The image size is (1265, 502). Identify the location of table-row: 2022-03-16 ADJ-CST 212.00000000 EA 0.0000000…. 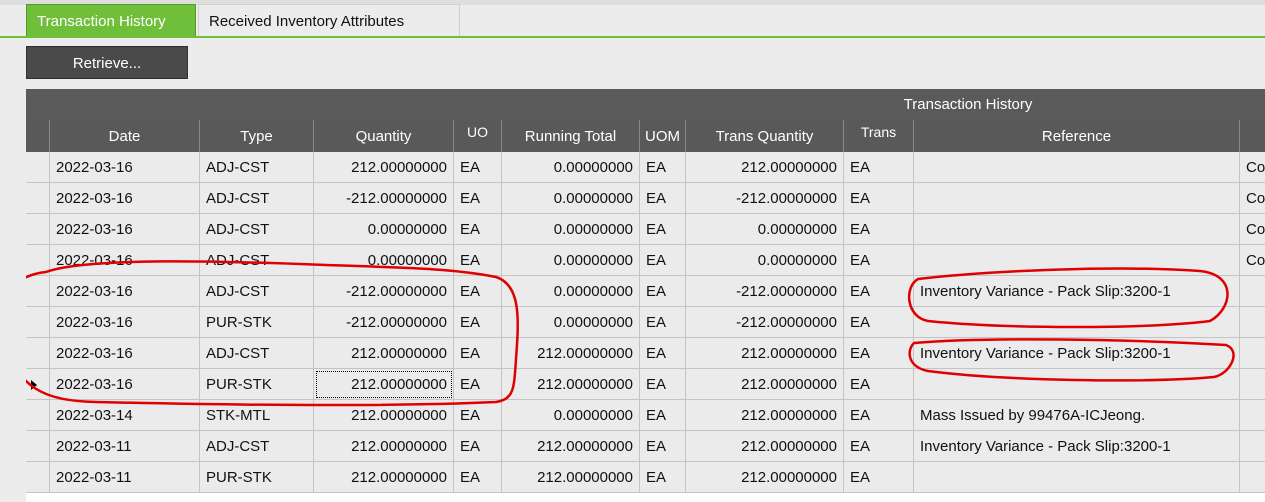
(645, 167).